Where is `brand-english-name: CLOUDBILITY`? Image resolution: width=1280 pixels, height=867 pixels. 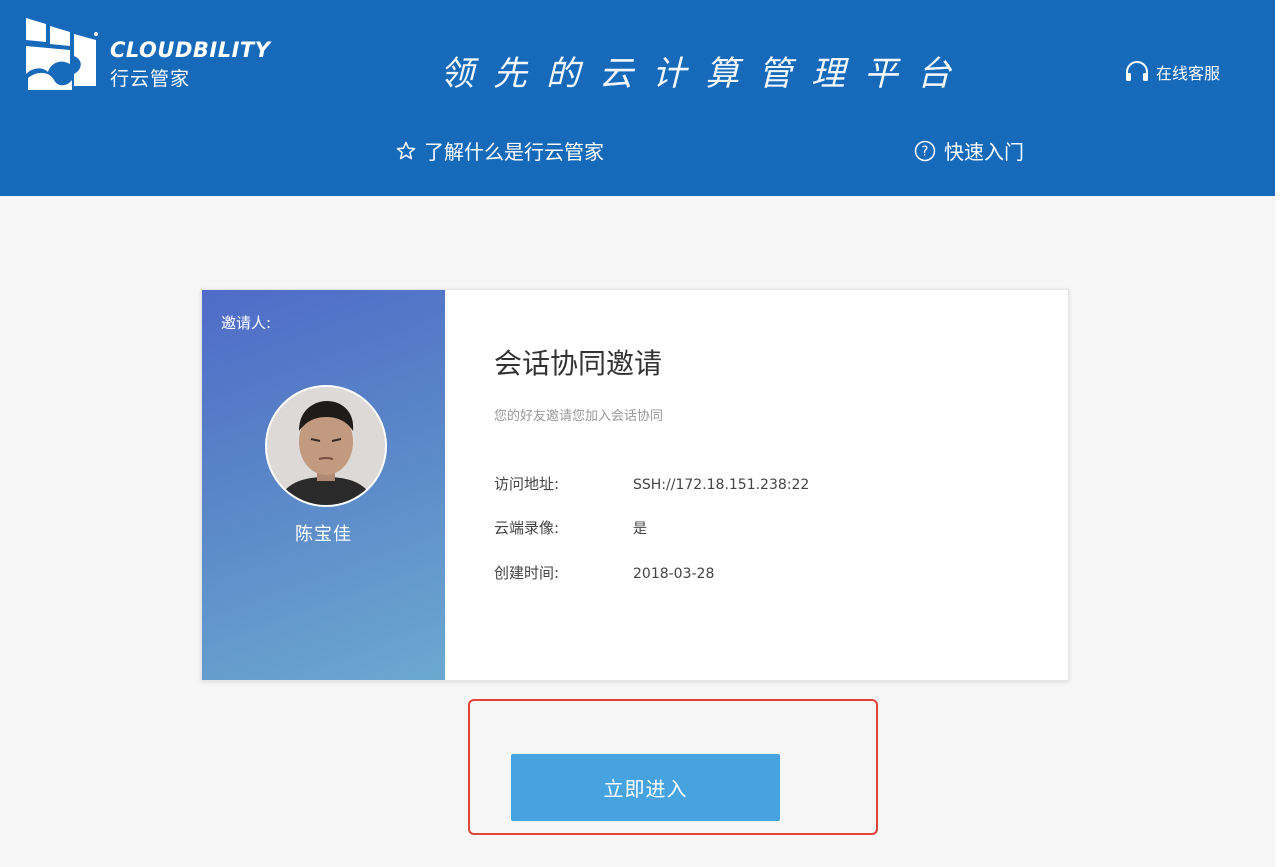 brand-english-name: CLOUDBILITY is located at coordinates (190, 50).